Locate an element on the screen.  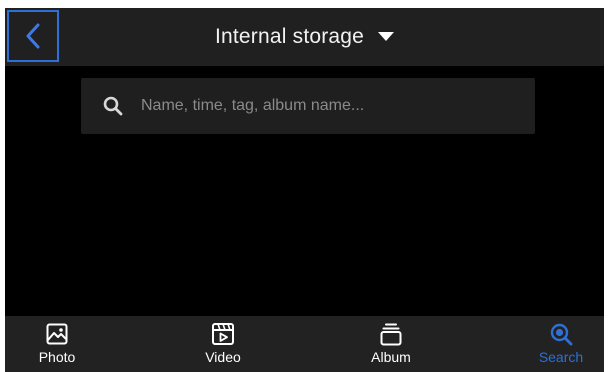
search-input is located at coordinates (337, 106).